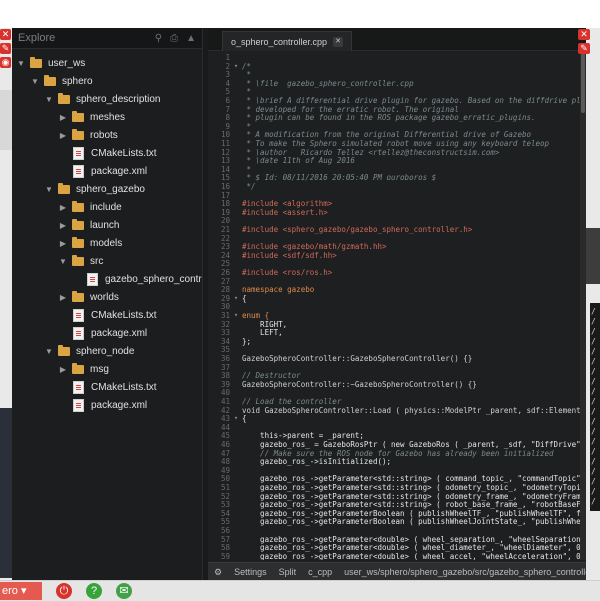 The width and height of the screenshot is (600, 601). What do you see at coordinates (108, 117) in the screenshot?
I see `tree-item-label: meshes` at bounding box center [108, 117].